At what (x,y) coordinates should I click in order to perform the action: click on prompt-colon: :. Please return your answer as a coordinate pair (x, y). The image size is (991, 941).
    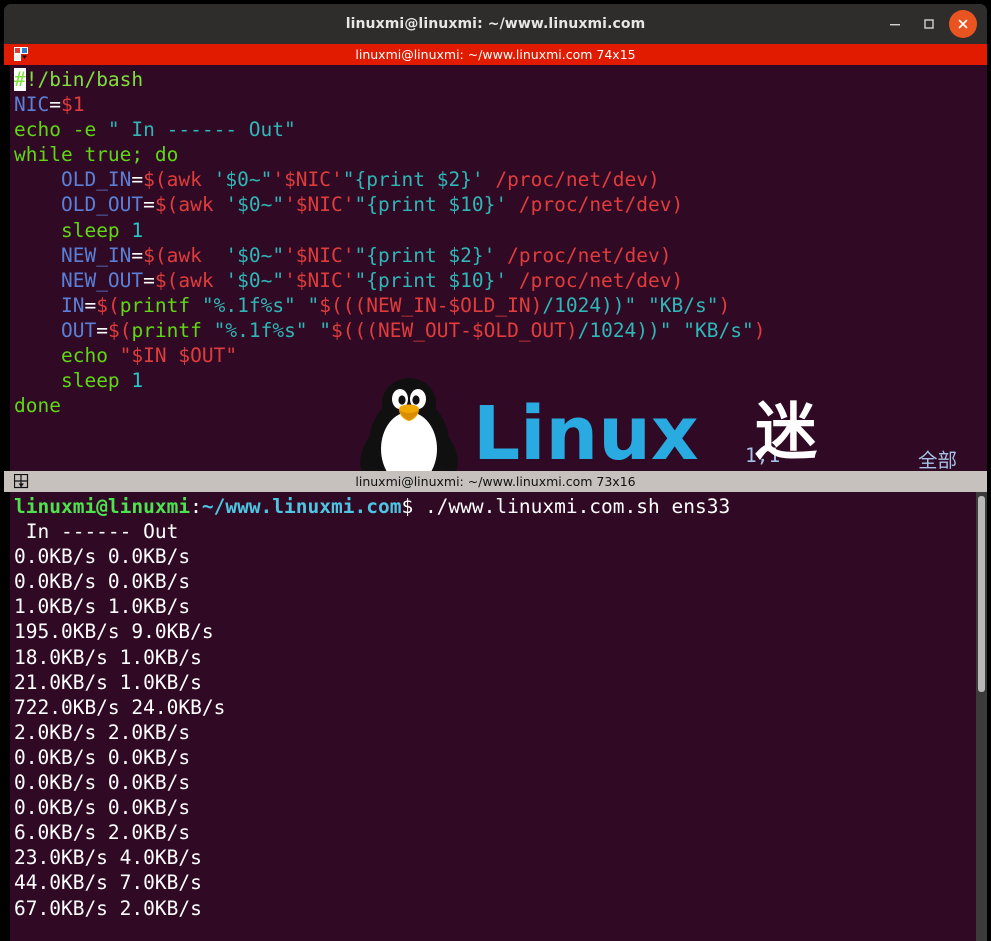
    Looking at the image, I should click on (196, 506).